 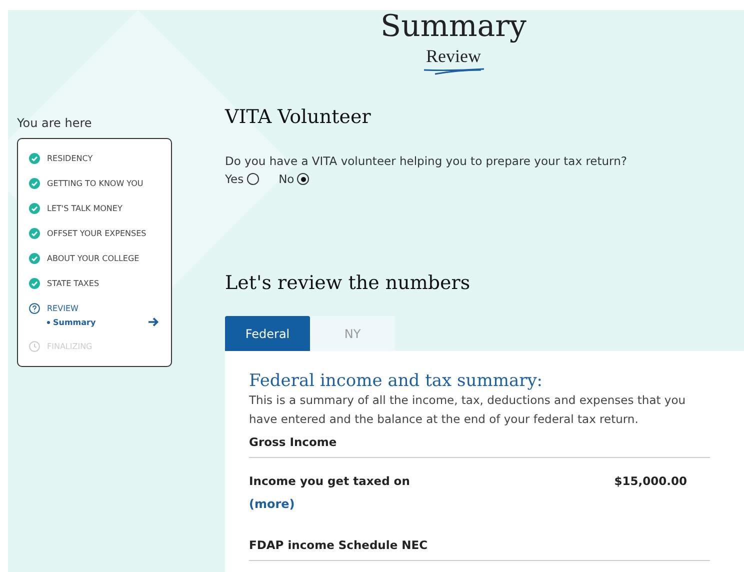 What do you see at coordinates (153, 322) in the screenshot?
I see `arrow-right-icon` at bounding box center [153, 322].